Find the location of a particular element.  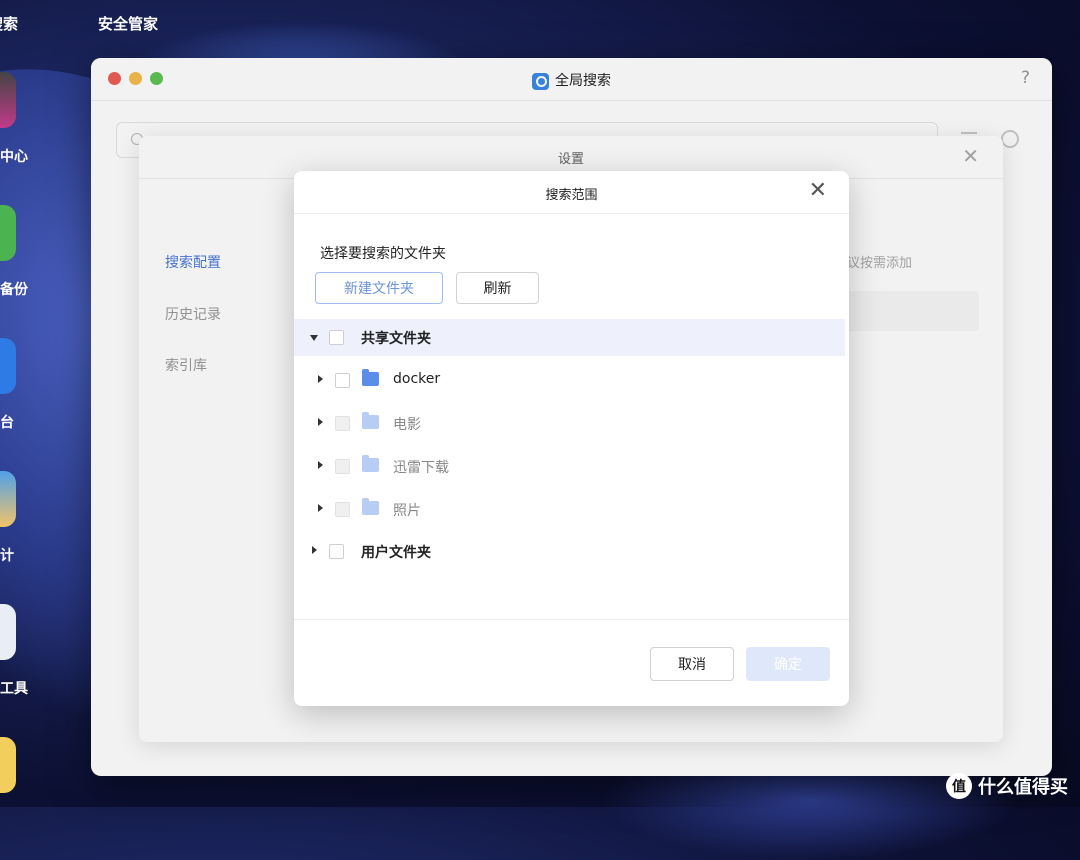

dock-label: 备份 is located at coordinates (14, 290).